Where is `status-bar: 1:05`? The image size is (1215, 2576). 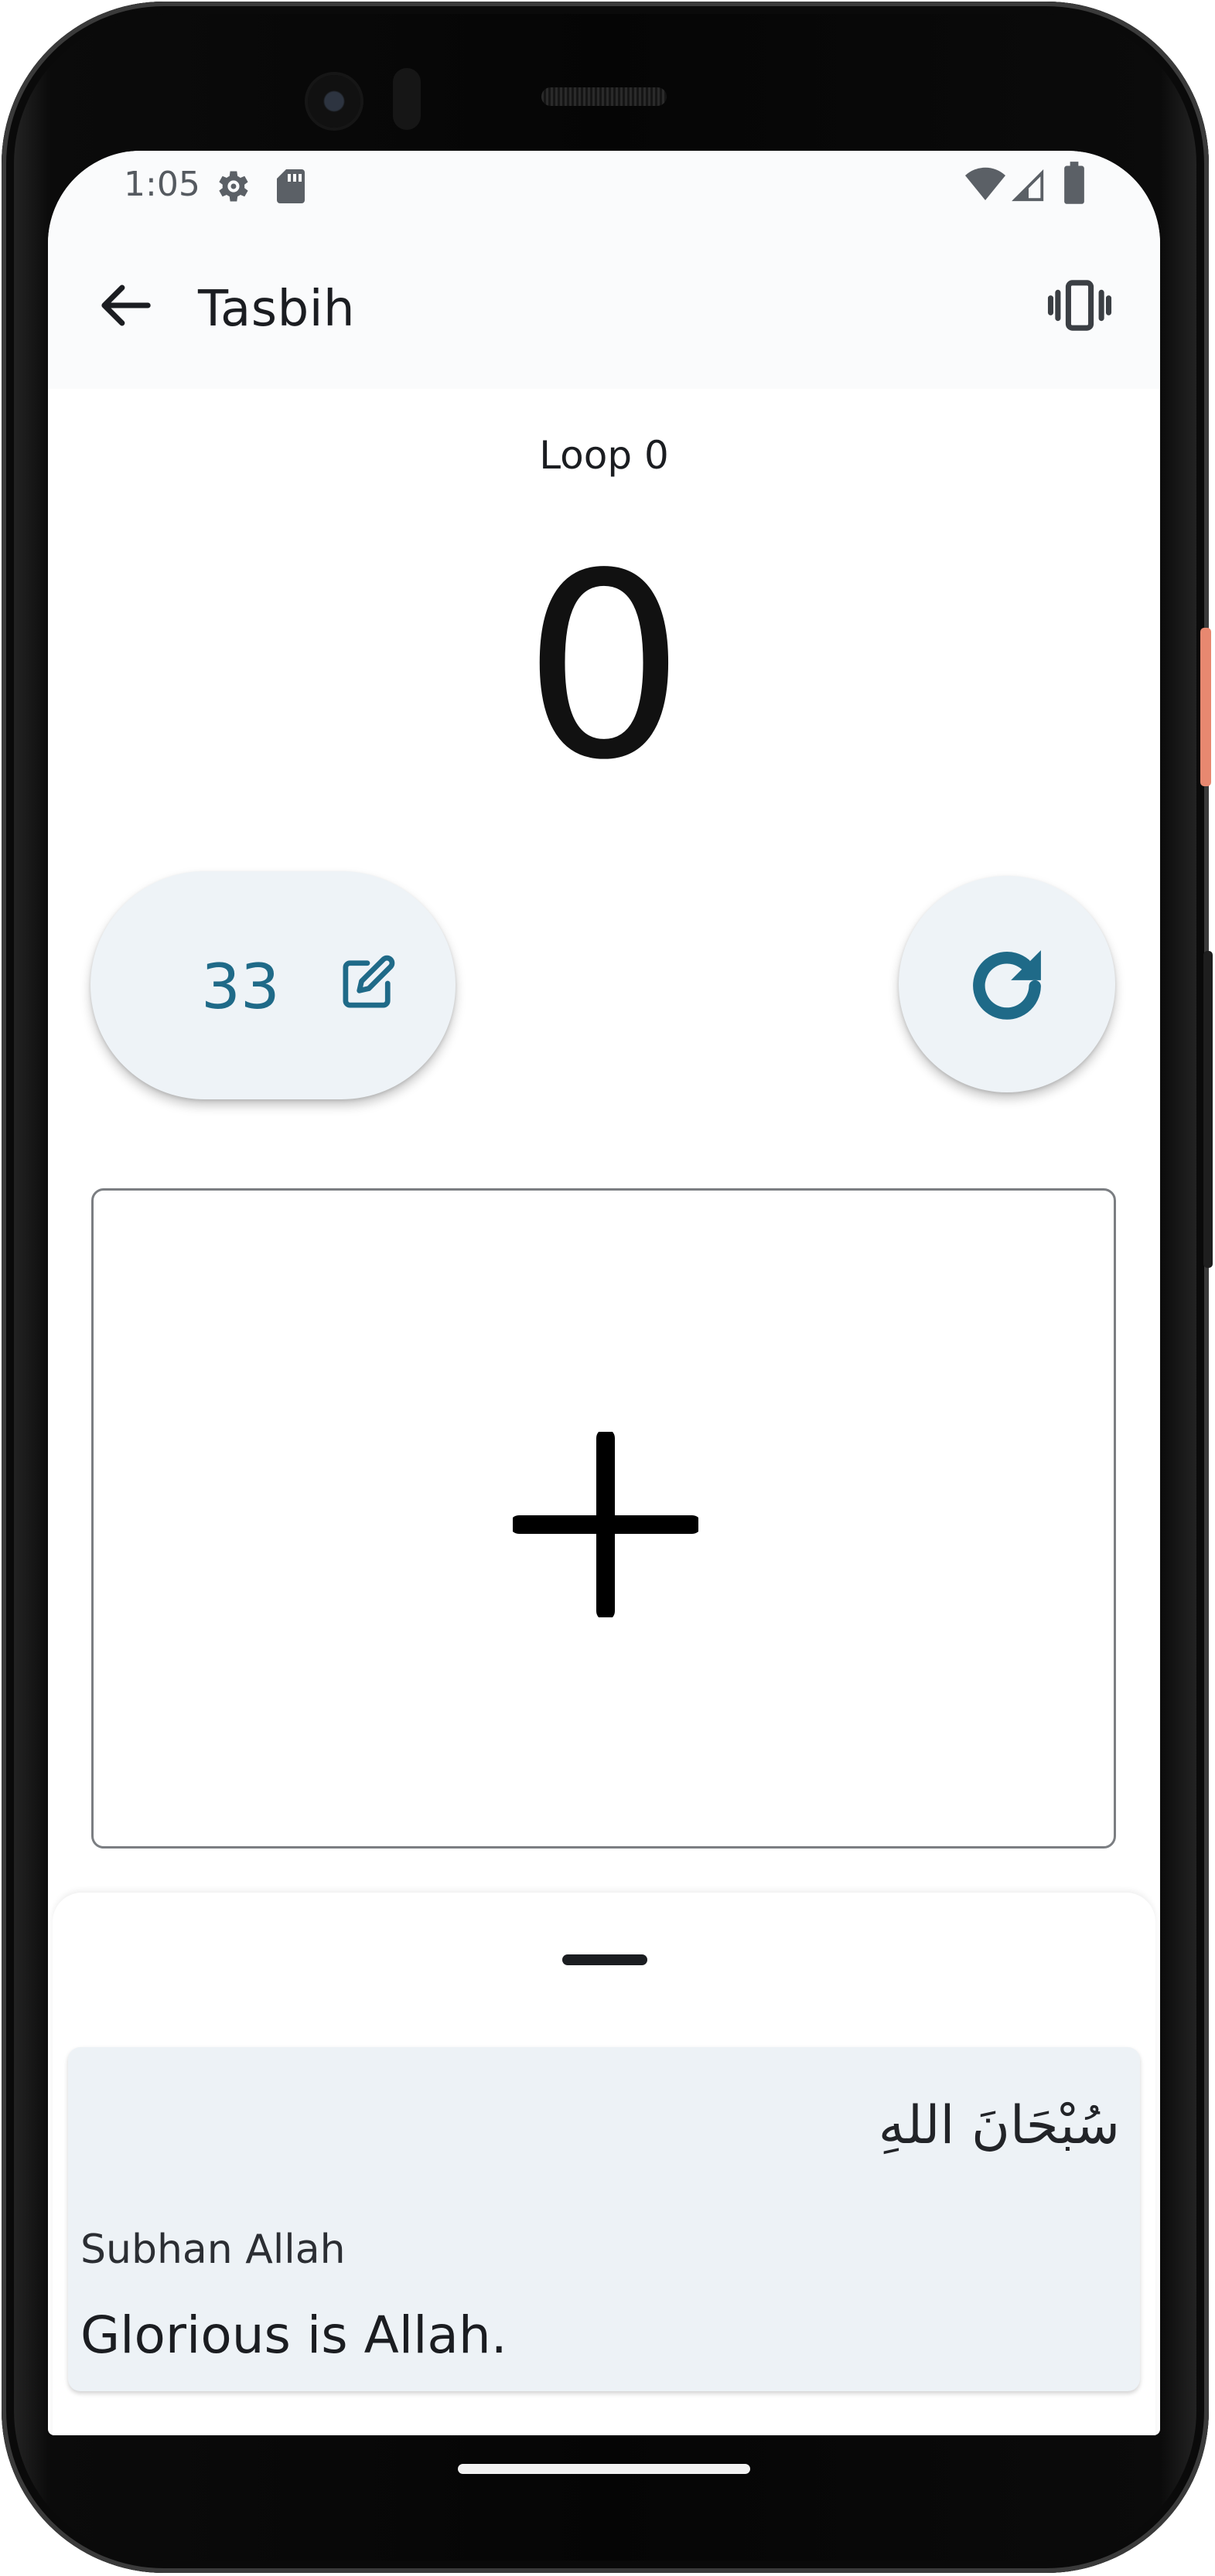 status-bar: 1:05 is located at coordinates (604, 185).